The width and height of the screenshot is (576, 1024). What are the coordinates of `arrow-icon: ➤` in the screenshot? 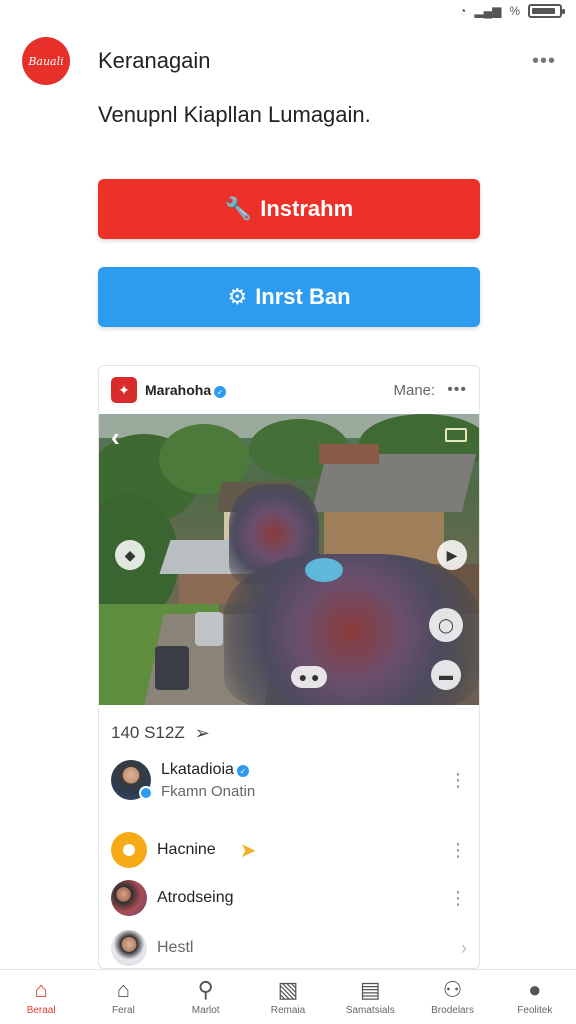 It's located at (248, 850).